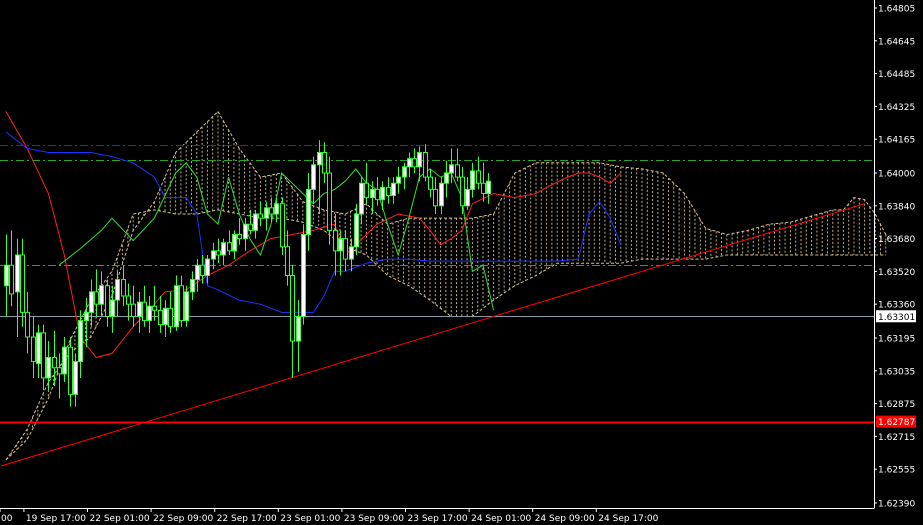 The image size is (923, 525). Describe the element at coordinates (896, 423) in the screenshot. I see `price-tag-label: 1.62787` at that location.